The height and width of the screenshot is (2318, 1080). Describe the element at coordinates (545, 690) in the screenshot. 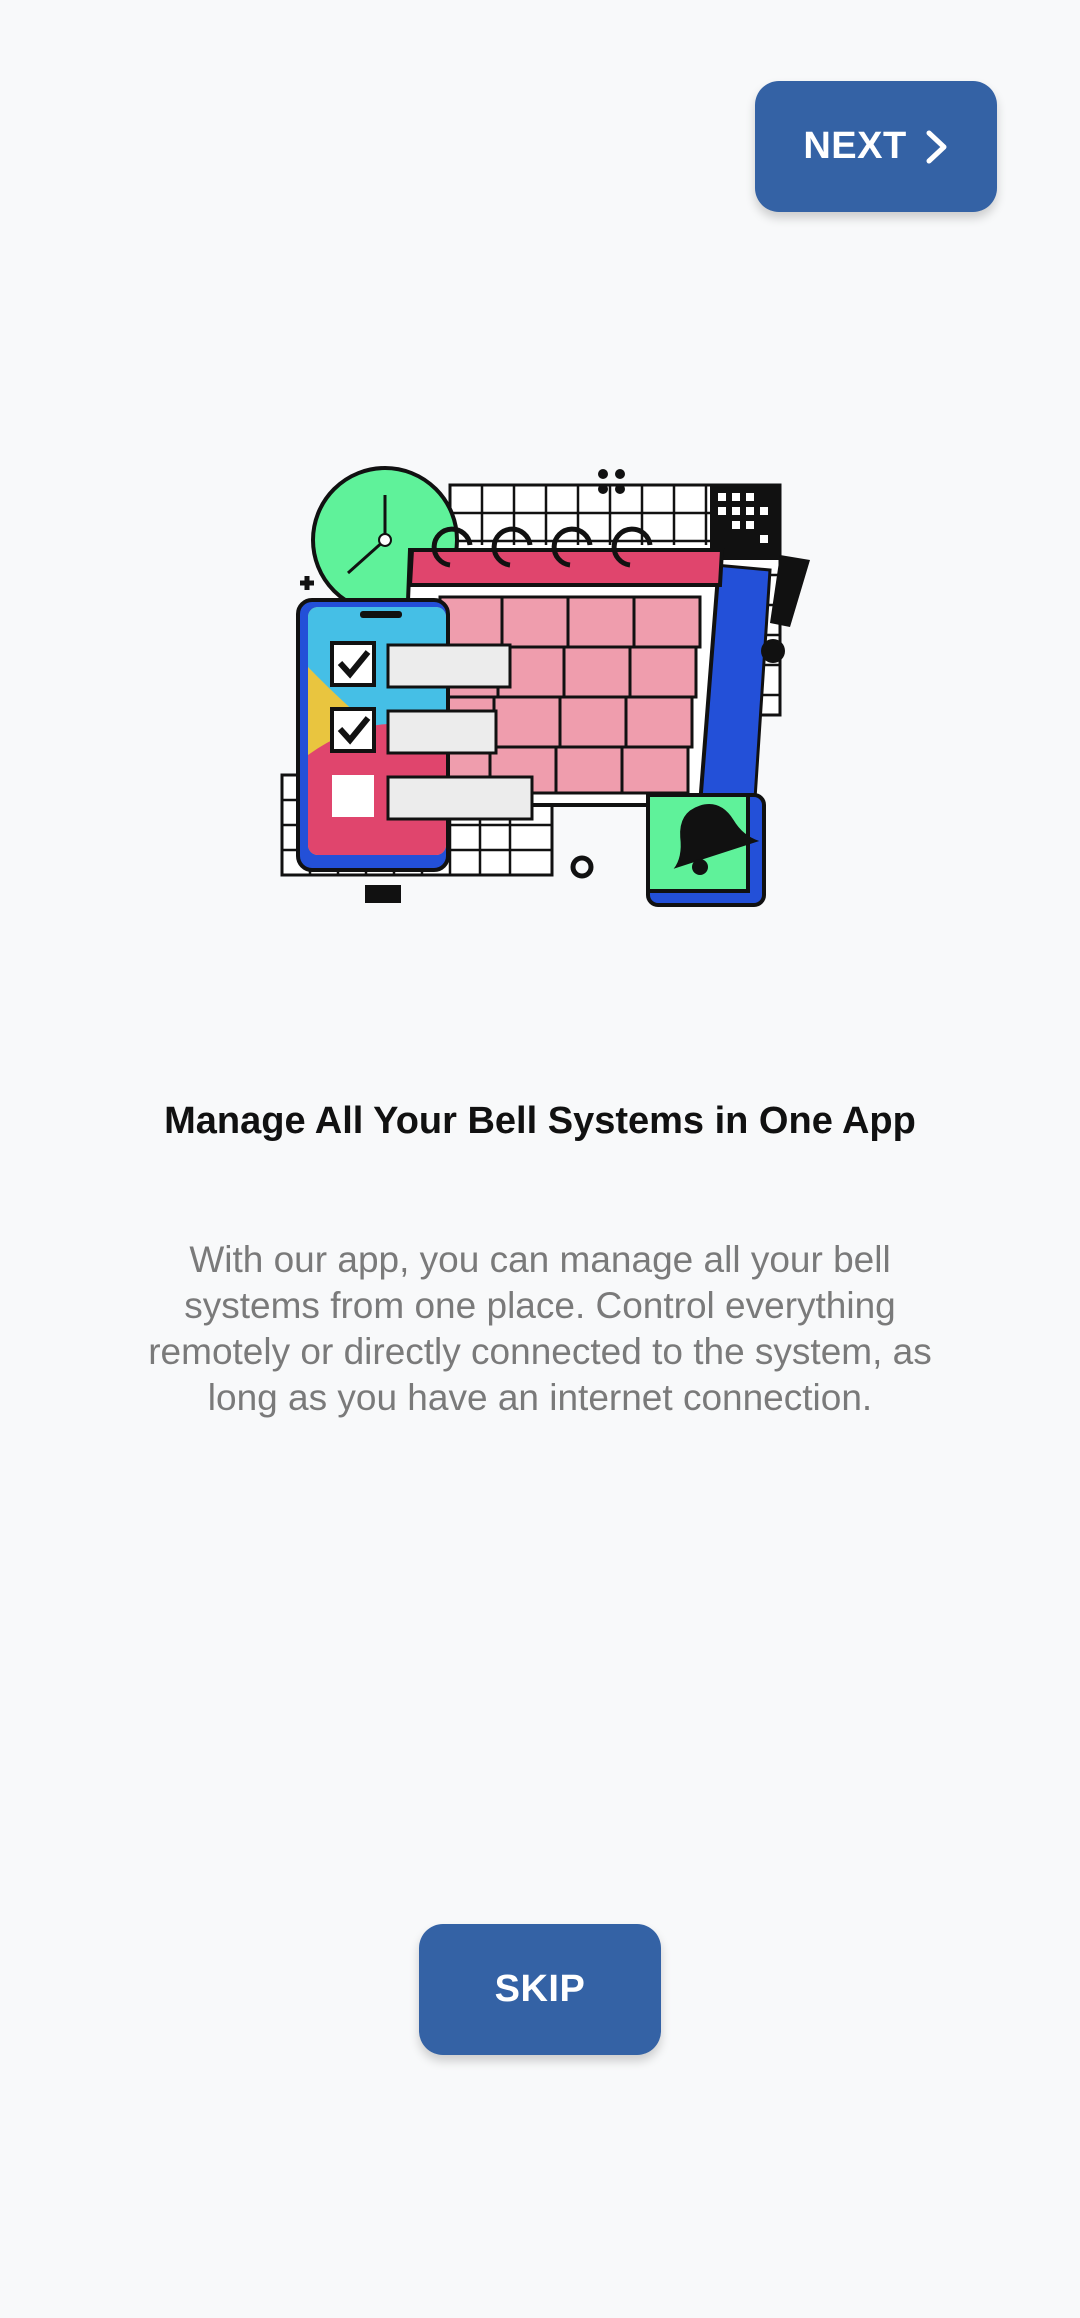

I see `calendar-schedule-illustration` at that location.